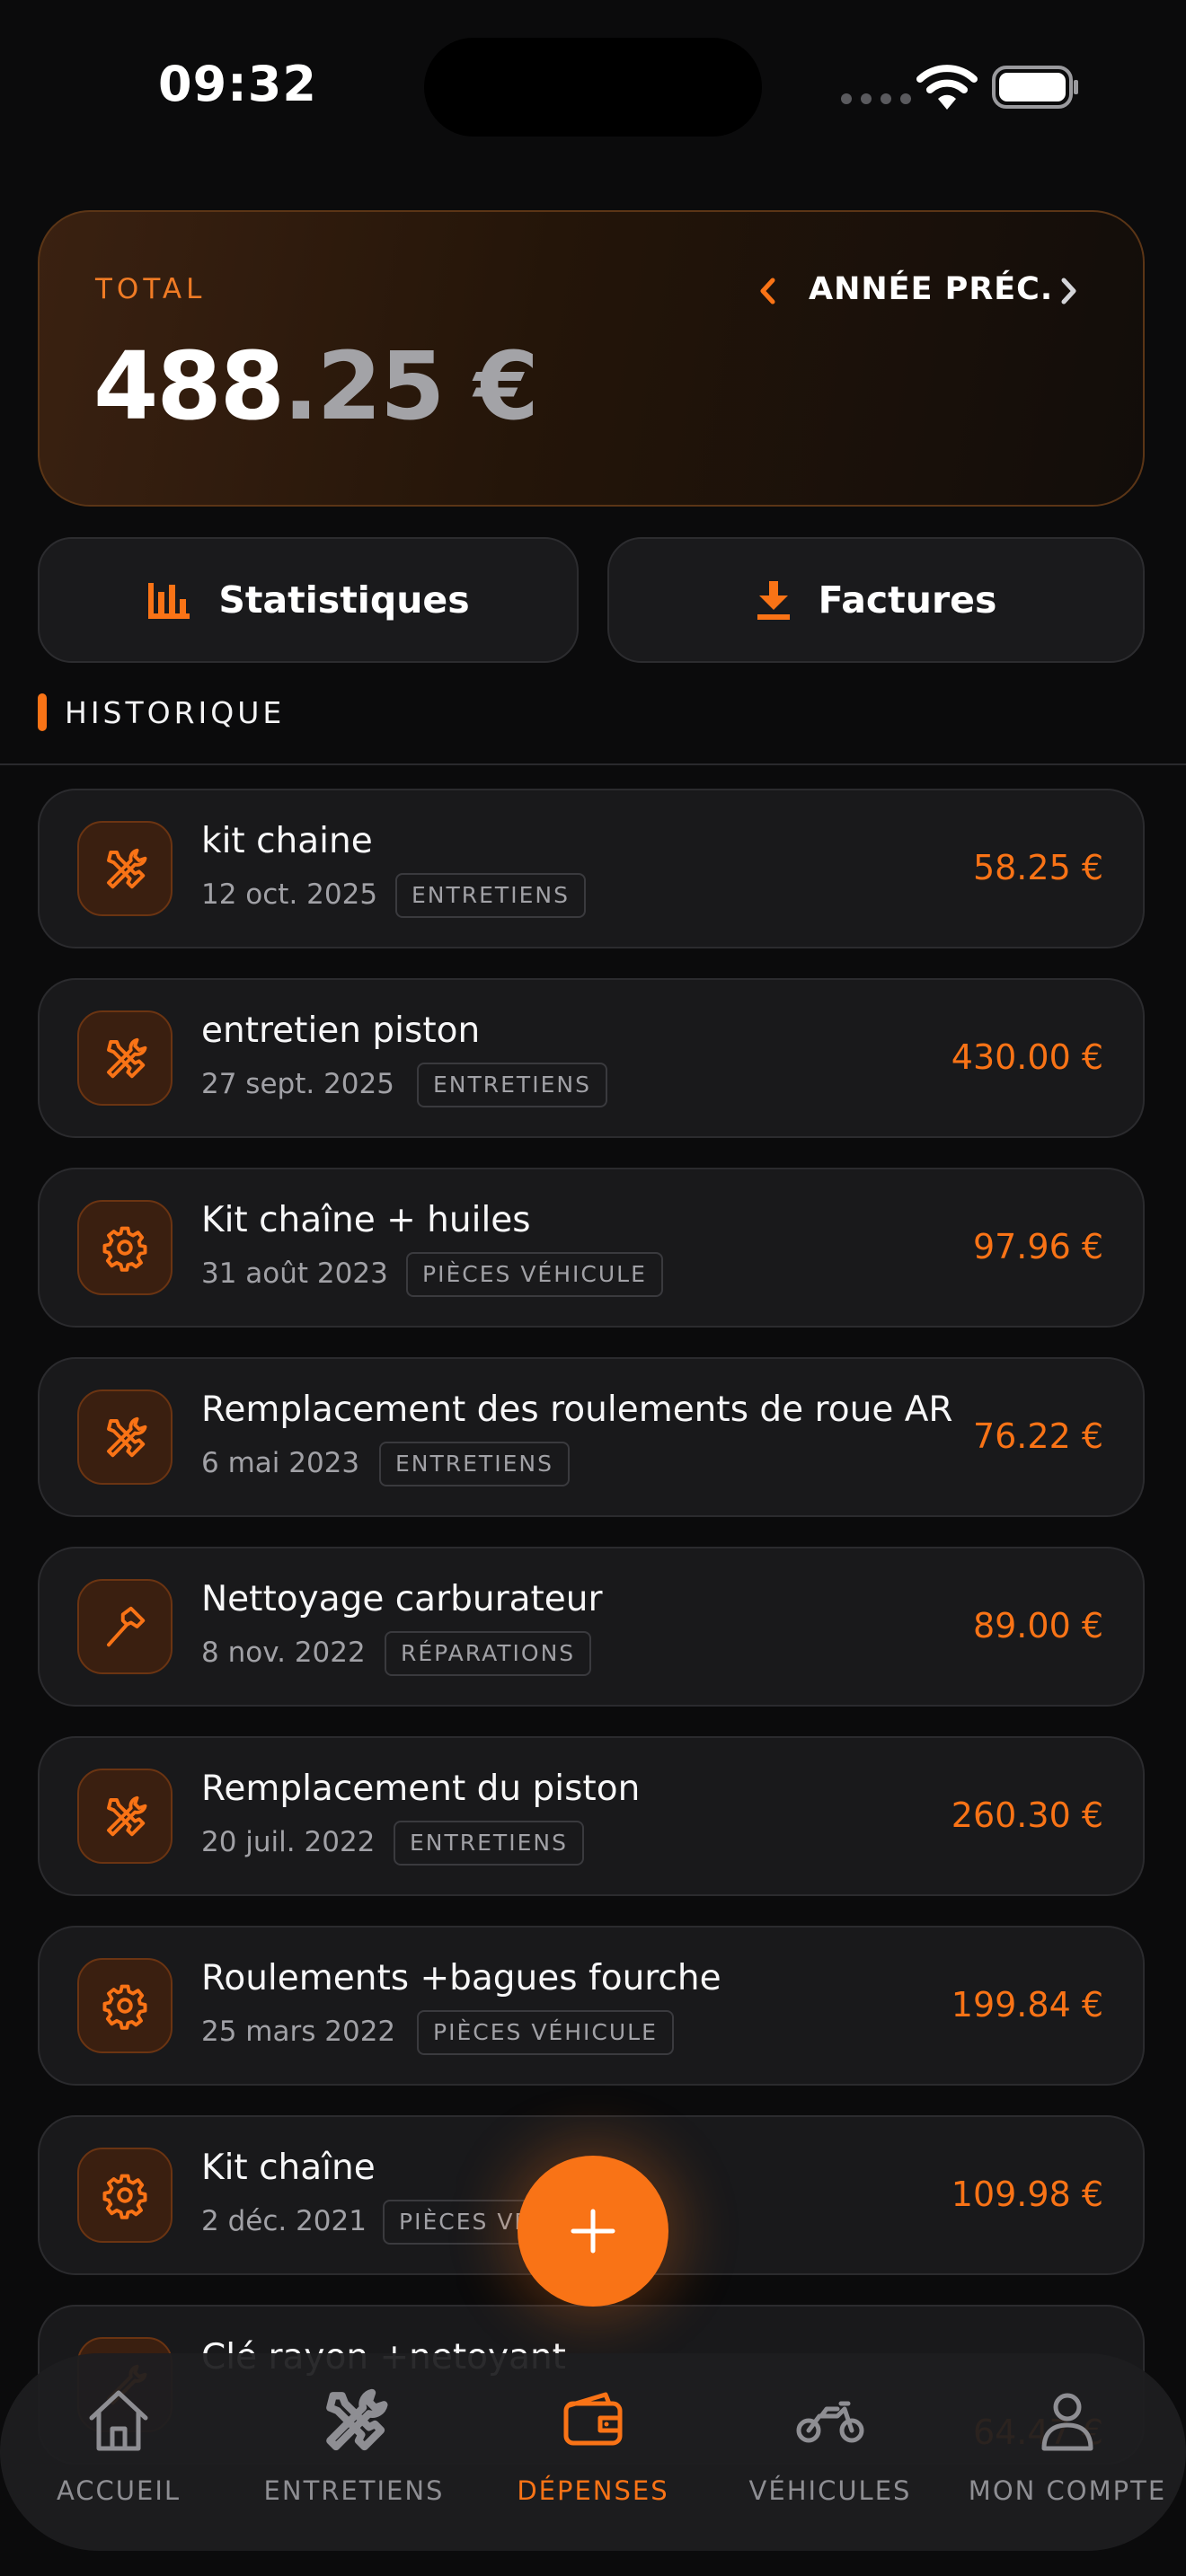 Image resolution: width=1186 pixels, height=2576 pixels. What do you see at coordinates (366, 1220) in the screenshot?
I see `expense-title: Kit chaîne + huiles` at bounding box center [366, 1220].